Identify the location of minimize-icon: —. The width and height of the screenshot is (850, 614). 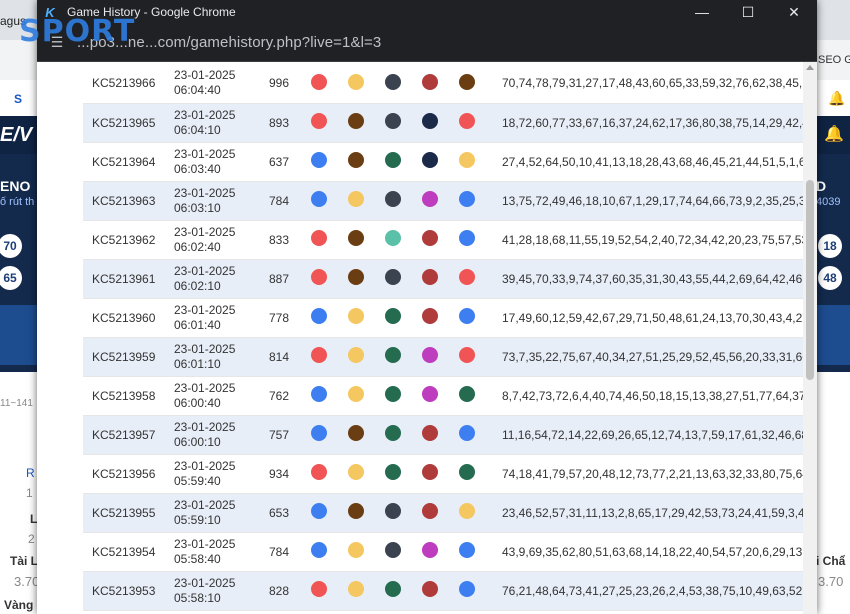
(702, 12).